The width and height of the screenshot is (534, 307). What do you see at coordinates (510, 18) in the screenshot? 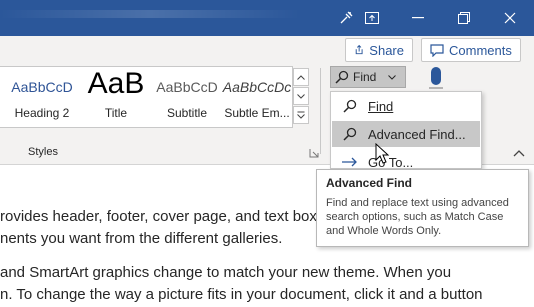
I see `close-icon` at bounding box center [510, 18].